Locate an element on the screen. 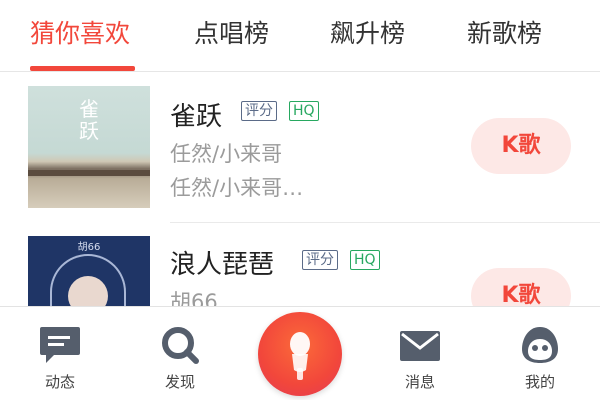 The height and width of the screenshot is (400, 600). tab-rising-chart: 飙升榜 is located at coordinates (367, 34).